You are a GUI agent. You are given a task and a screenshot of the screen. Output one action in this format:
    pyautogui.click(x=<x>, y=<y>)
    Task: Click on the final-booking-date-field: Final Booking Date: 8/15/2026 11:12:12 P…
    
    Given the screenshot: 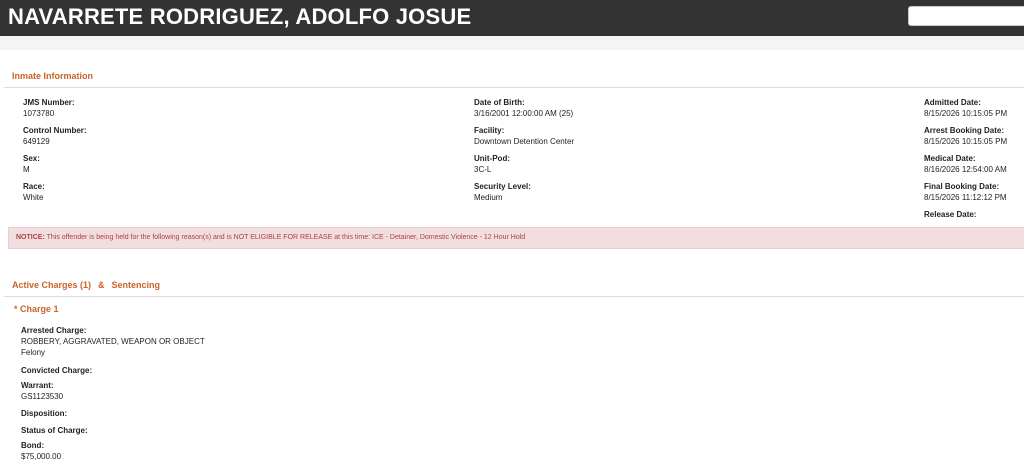 What is the action you would take?
    pyautogui.click(x=965, y=192)
    